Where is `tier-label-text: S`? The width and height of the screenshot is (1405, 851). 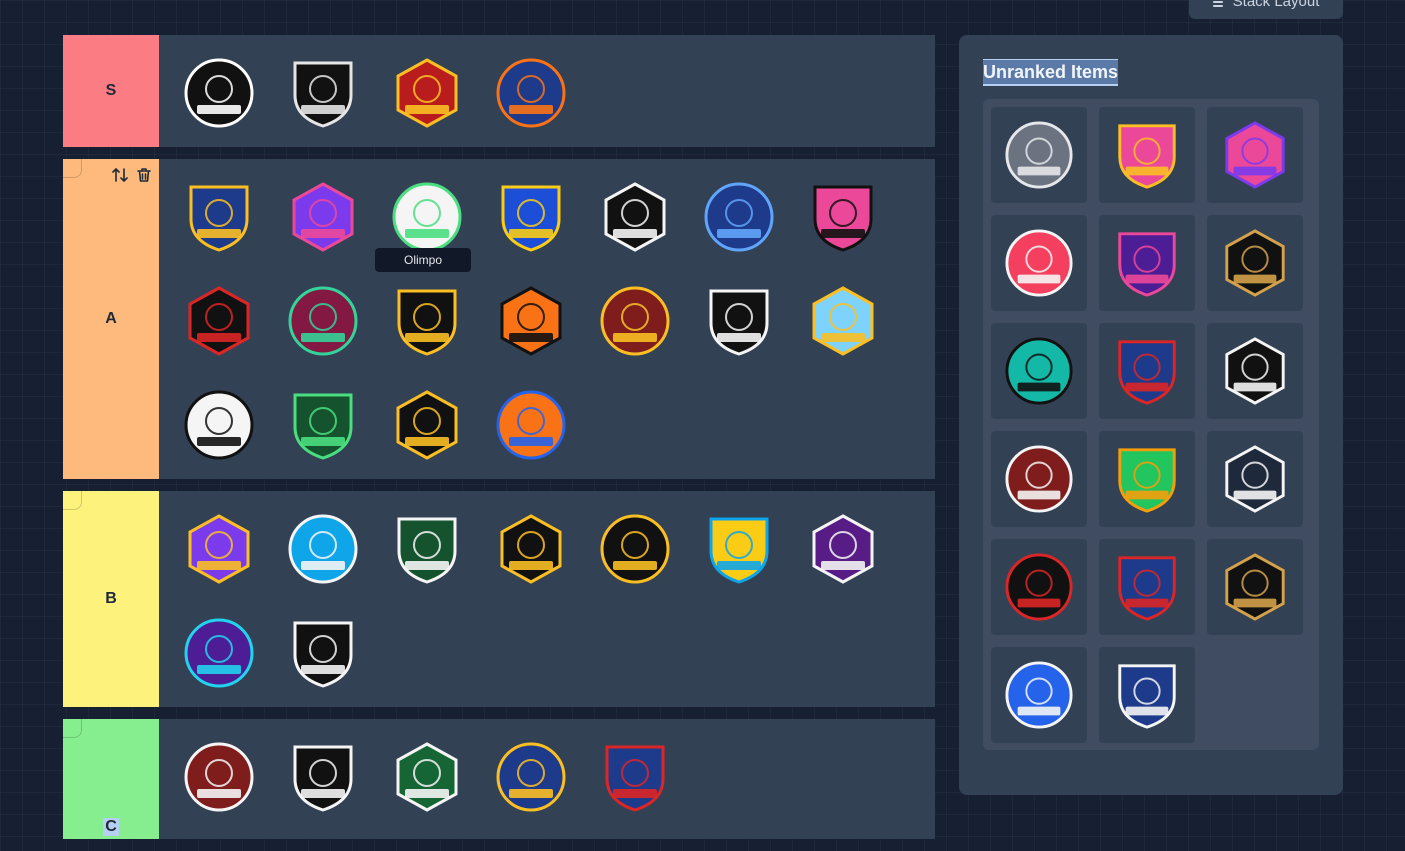 tier-label-text: S is located at coordinates (111, 90).